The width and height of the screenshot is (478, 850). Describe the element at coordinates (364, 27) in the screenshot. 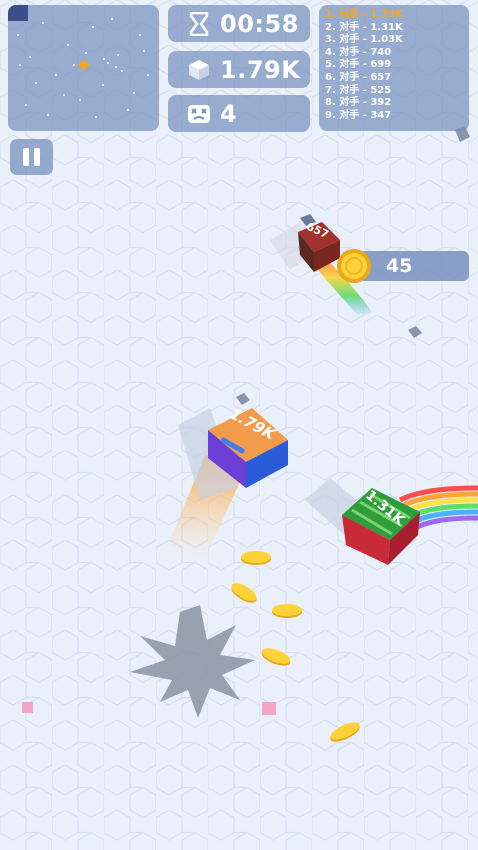

I see `leaderboard-row: 2. 对手 - 1.31K` at that location.